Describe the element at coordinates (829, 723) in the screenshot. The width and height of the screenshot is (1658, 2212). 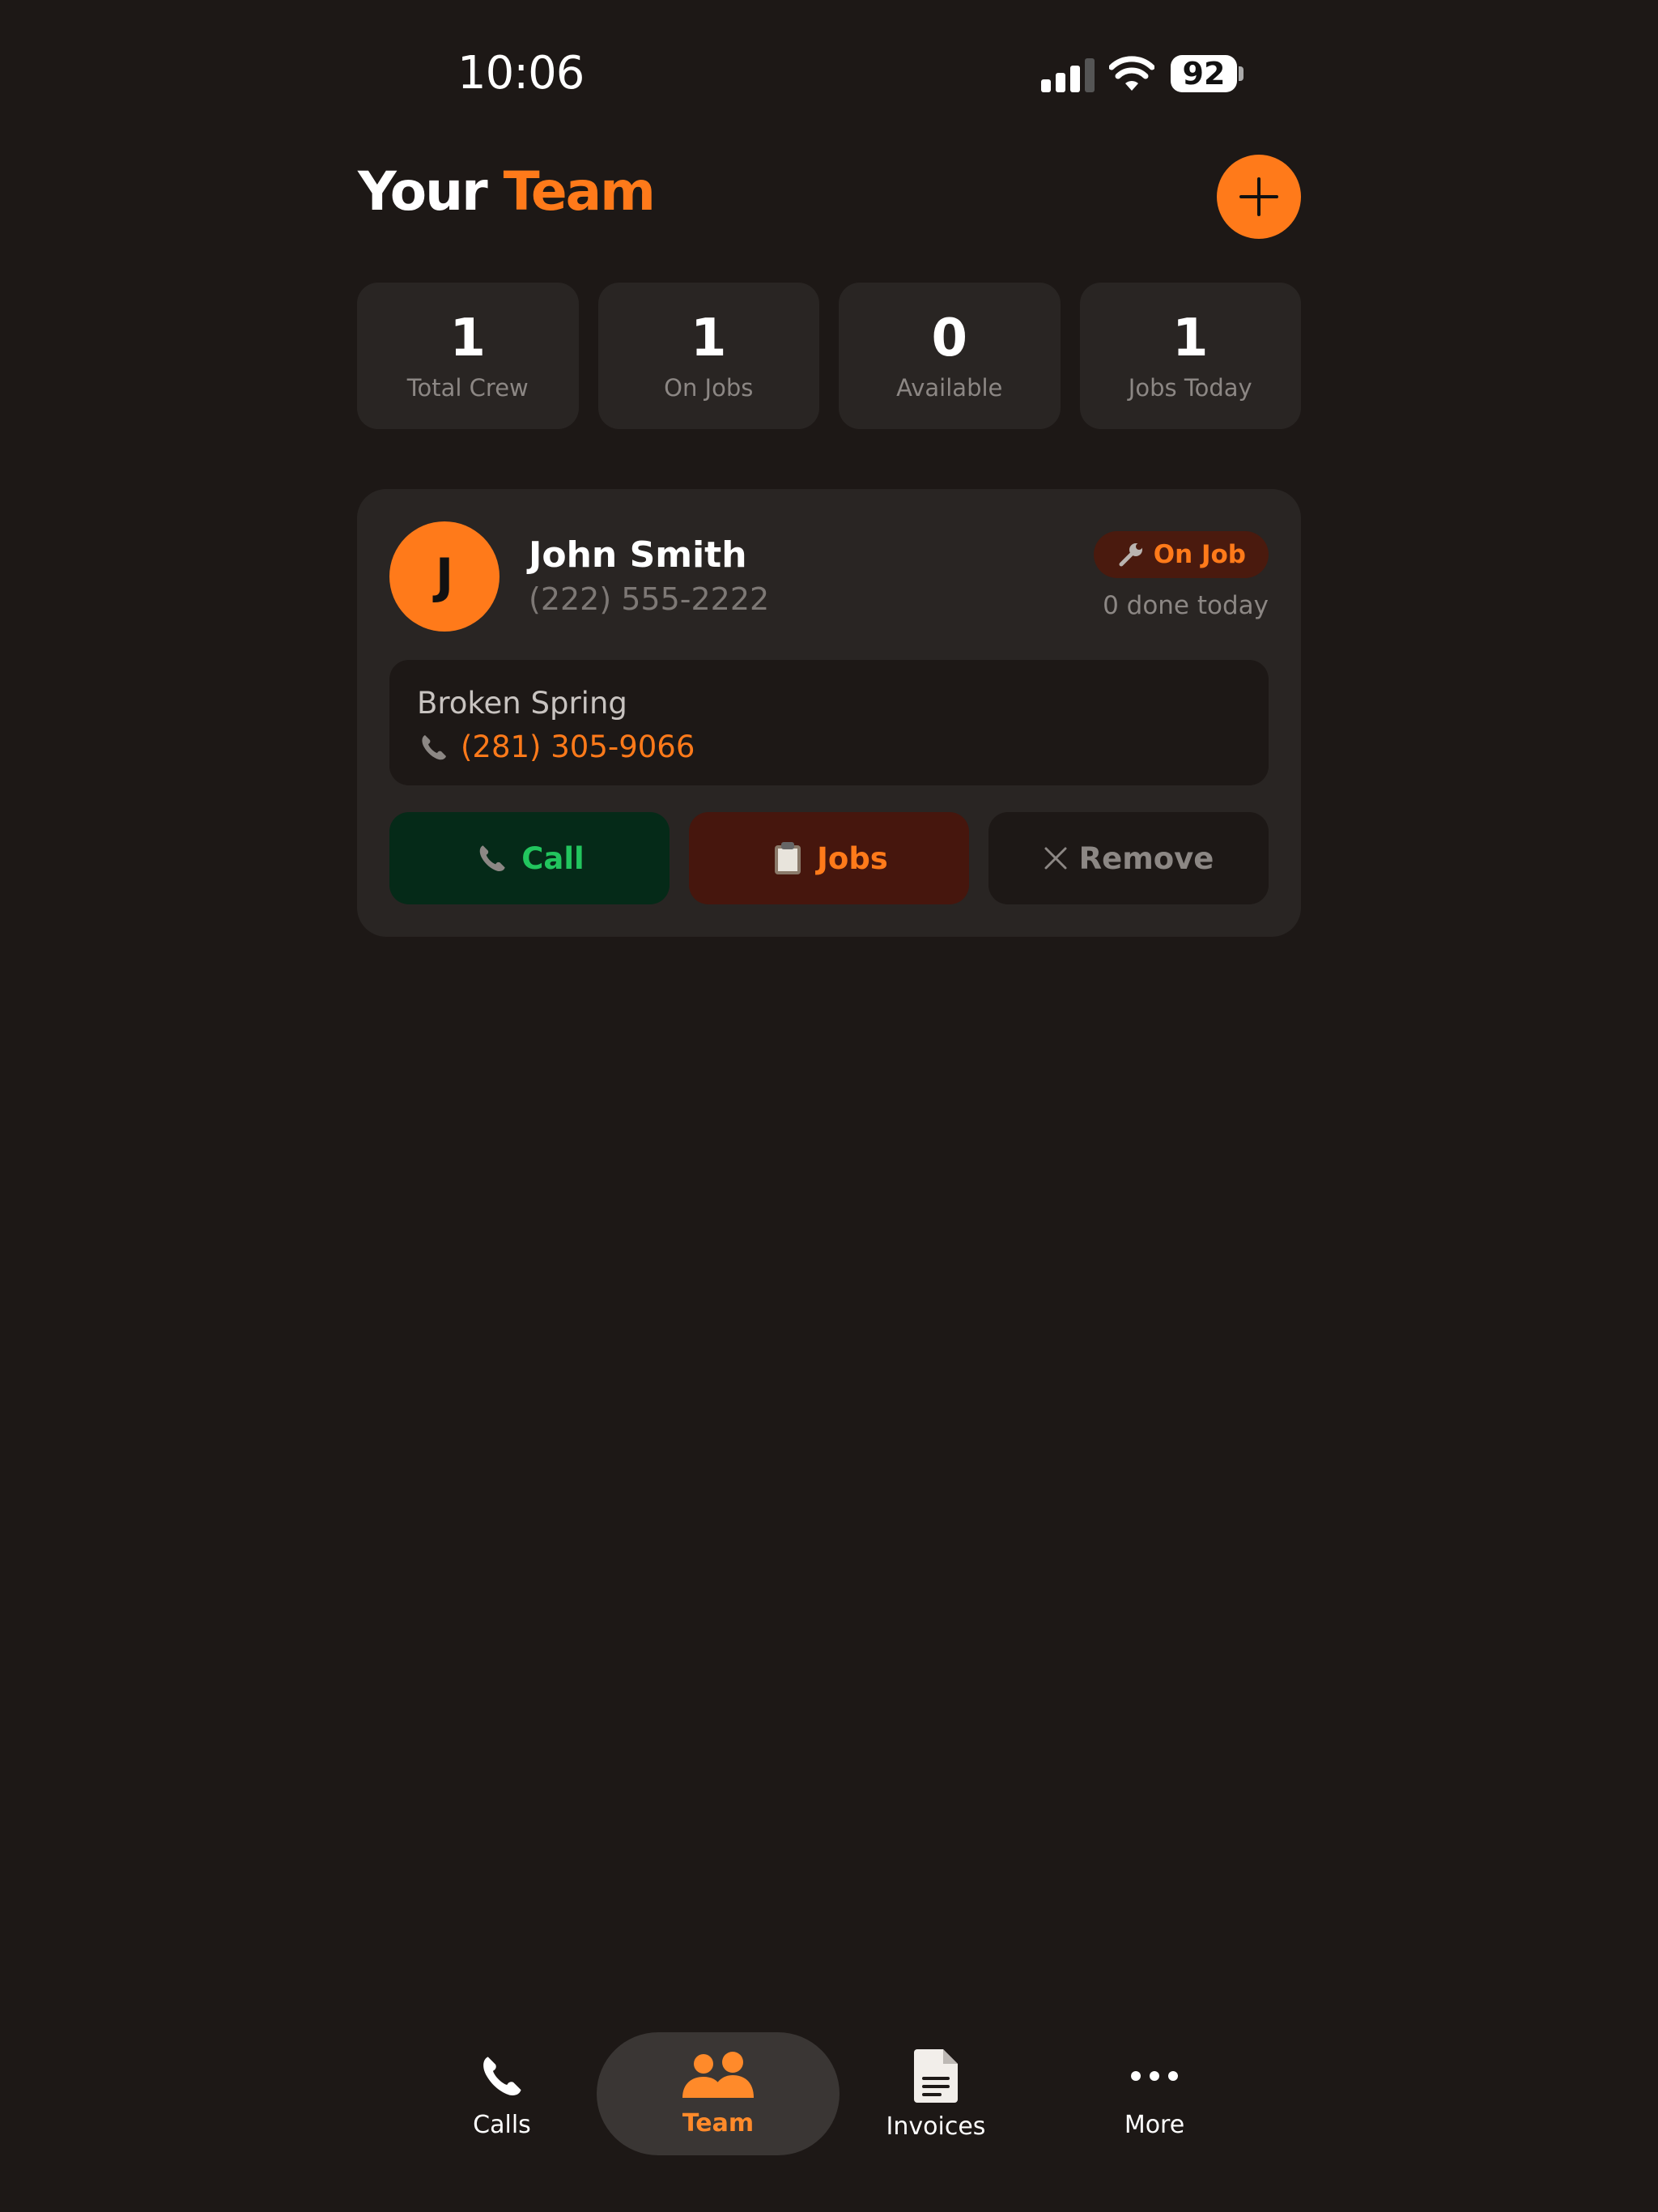
I see `current-job: Broken Spring (281) 305-9066` at that location.